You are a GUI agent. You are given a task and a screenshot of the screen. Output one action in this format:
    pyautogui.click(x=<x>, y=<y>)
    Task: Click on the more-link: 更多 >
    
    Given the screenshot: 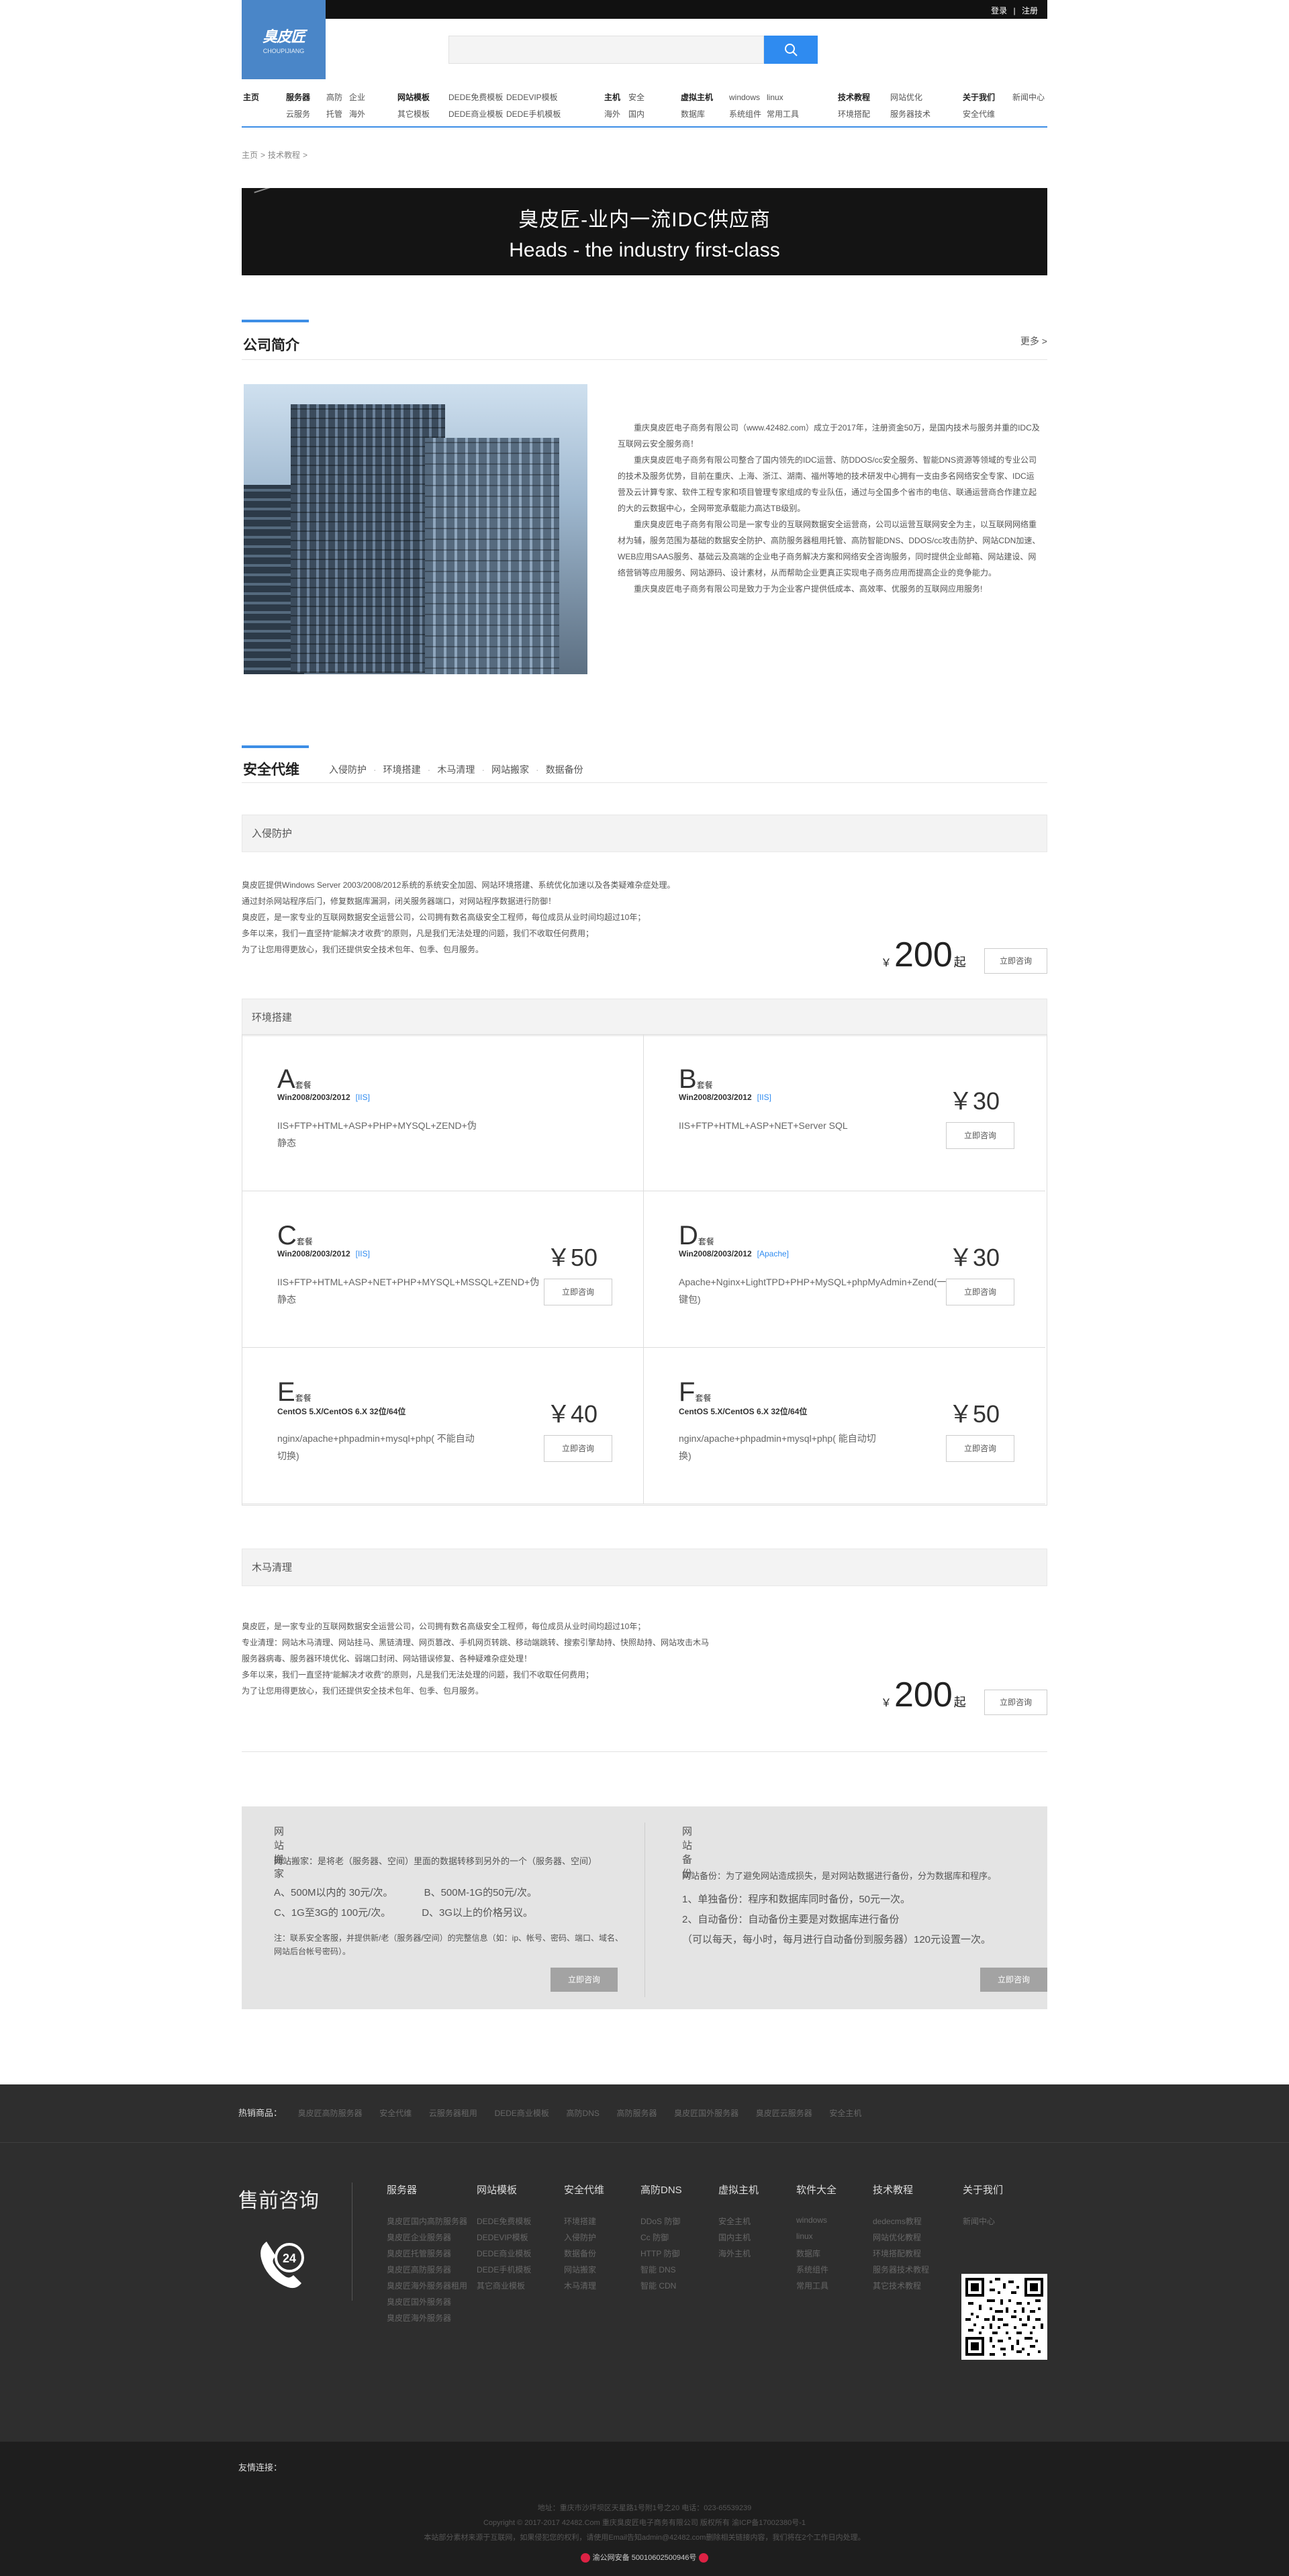 What is the action you would take?
    pyautogui.click(x=1033, y=341)
    